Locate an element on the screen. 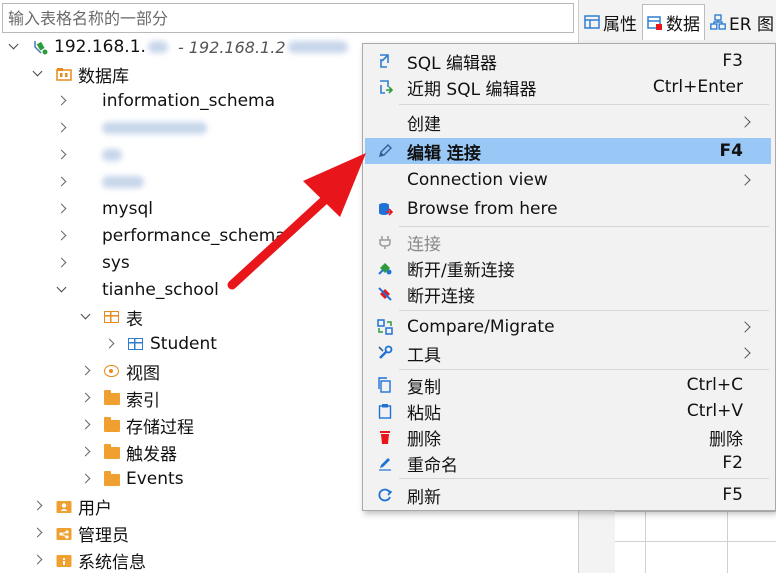 This screenshot has height=573, width=776. menu-item-edit-connection: 编辑 连接 F4 is located at coordinates (568, 151).